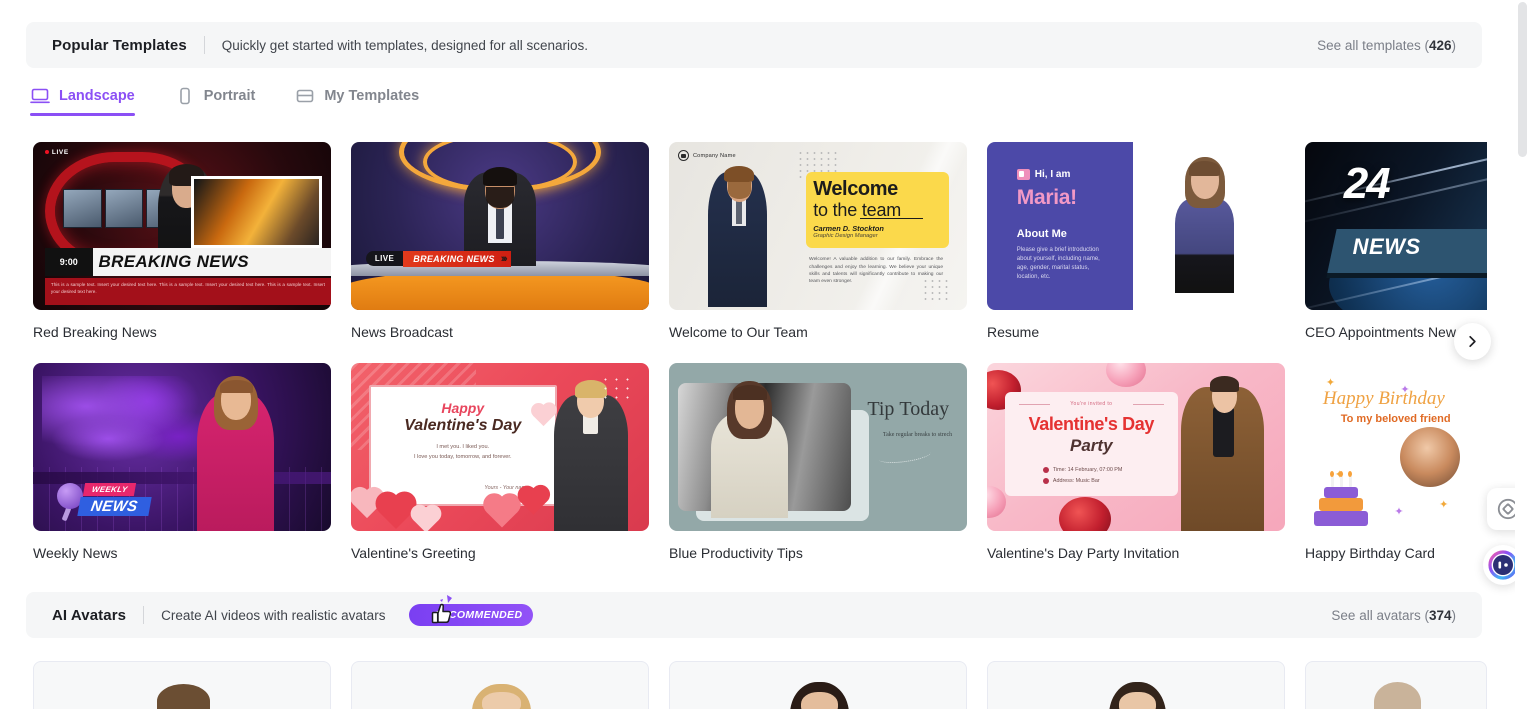 This screenshot has height=709, width=1529. What do you see at coordinates (1454, 45) in the screenshot?
I see `see-all-templates-suffix: )` at bounding box center [1454, 45].